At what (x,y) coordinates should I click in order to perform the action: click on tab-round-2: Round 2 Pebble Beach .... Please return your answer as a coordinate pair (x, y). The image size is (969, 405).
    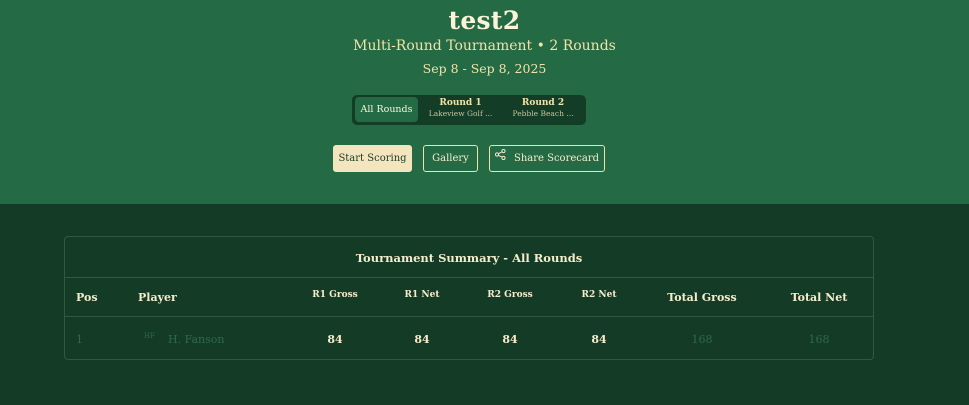
    Looking at the image, I should click on (543, 109).